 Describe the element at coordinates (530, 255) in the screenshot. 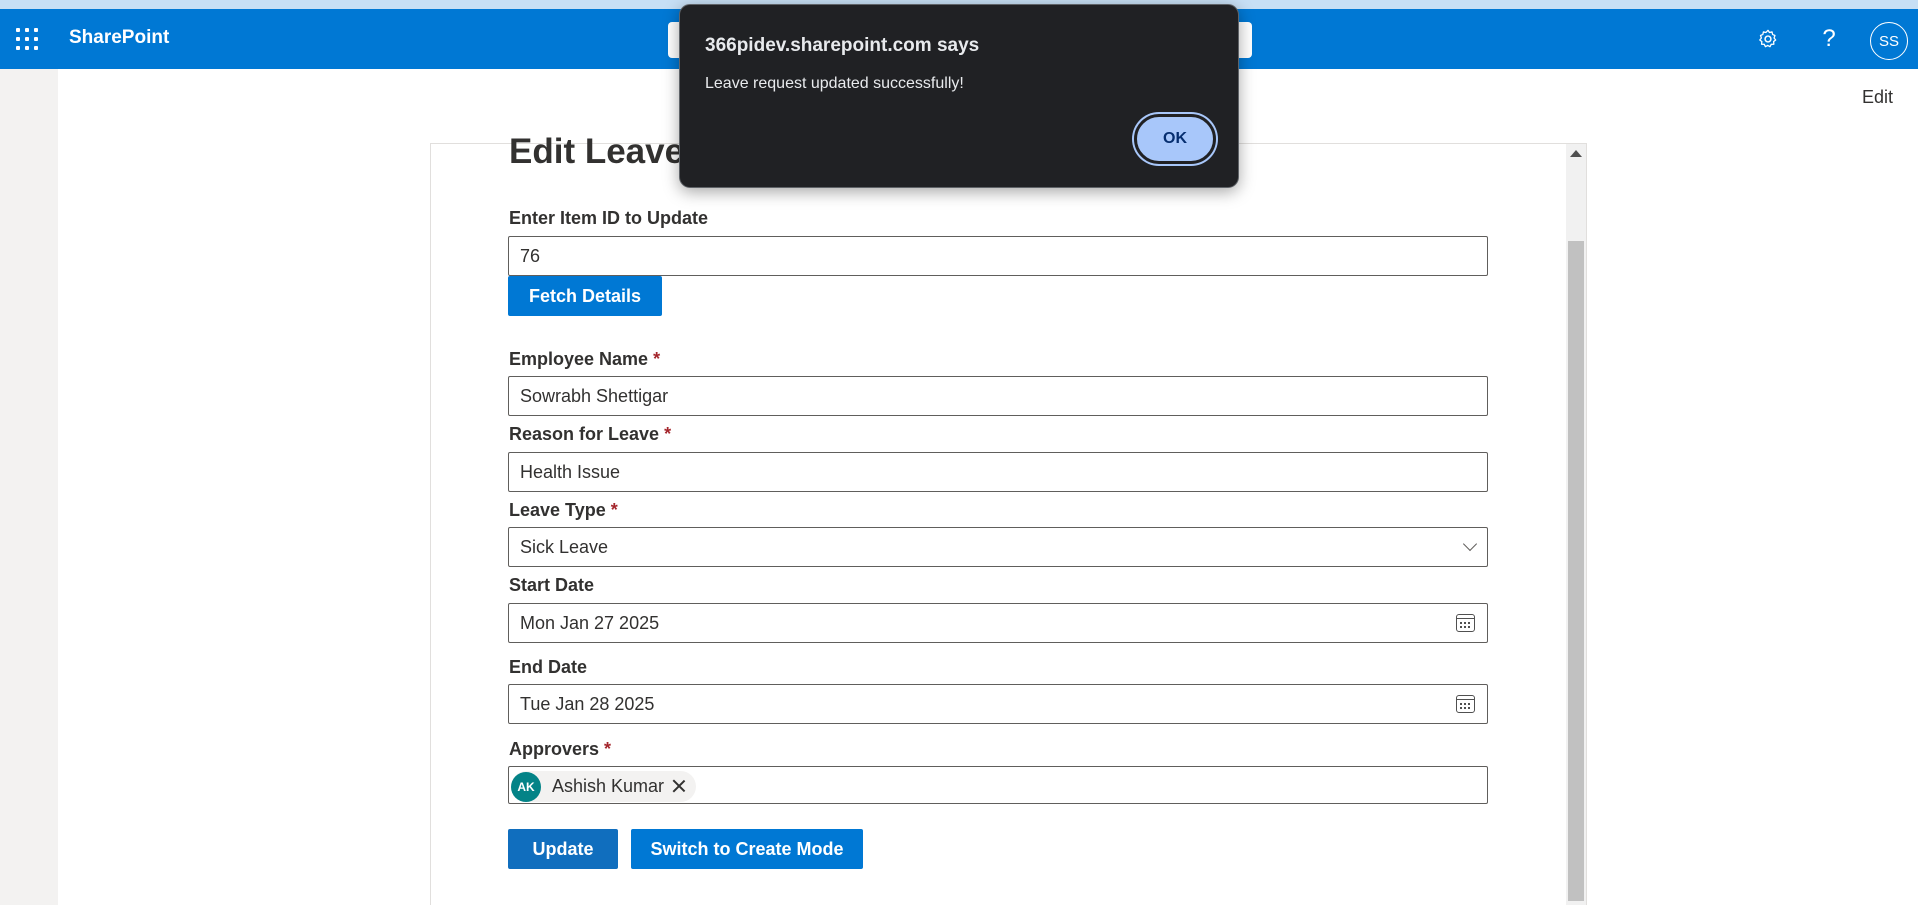

I see `item-id-value: 76` at that location.